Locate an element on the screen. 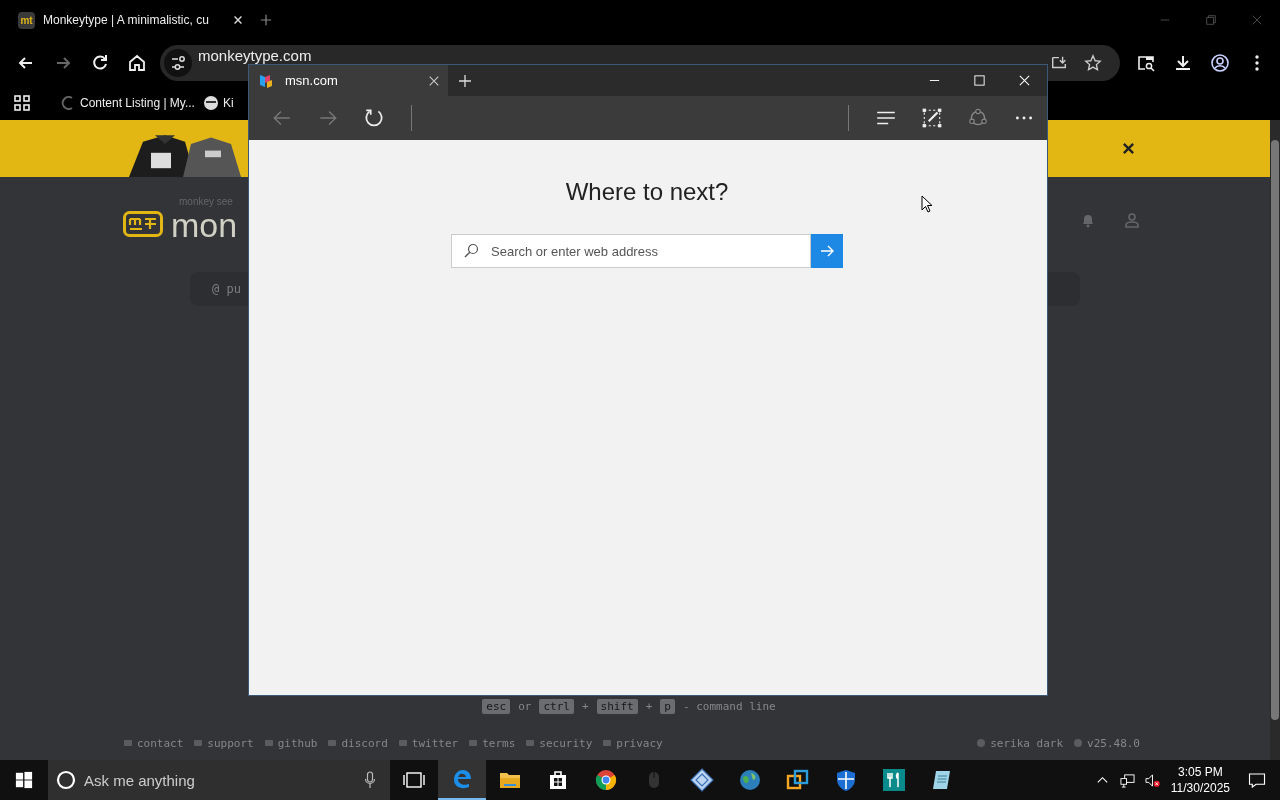  arrow-icon is located at coordinates (827, 251).